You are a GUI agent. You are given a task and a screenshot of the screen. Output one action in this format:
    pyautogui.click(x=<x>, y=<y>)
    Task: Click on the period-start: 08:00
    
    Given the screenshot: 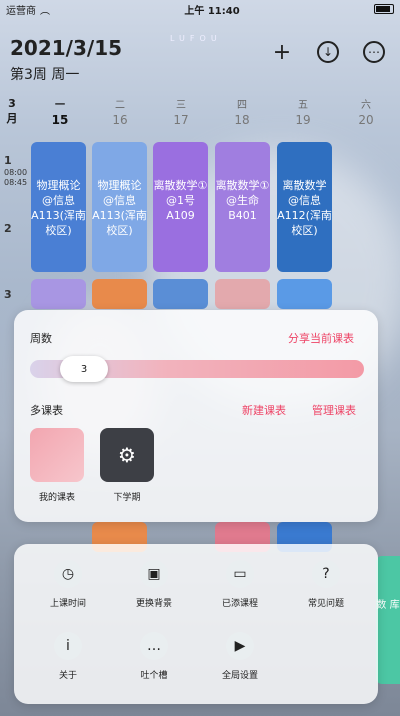 What is the action you would take?
    pyautogui.click(x=16, y=172)
    